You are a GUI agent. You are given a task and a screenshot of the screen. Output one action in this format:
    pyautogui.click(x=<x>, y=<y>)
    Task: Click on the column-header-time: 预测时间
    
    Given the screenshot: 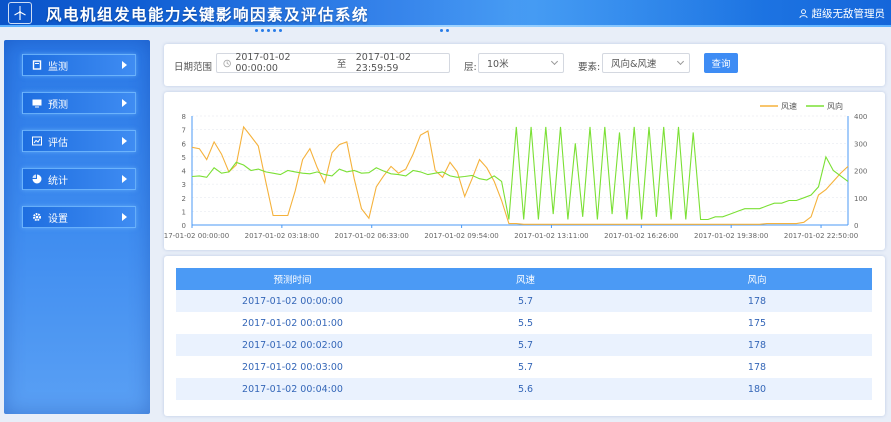 What is the action you would take?
    pyautogui.click(x=292, y=279)
    